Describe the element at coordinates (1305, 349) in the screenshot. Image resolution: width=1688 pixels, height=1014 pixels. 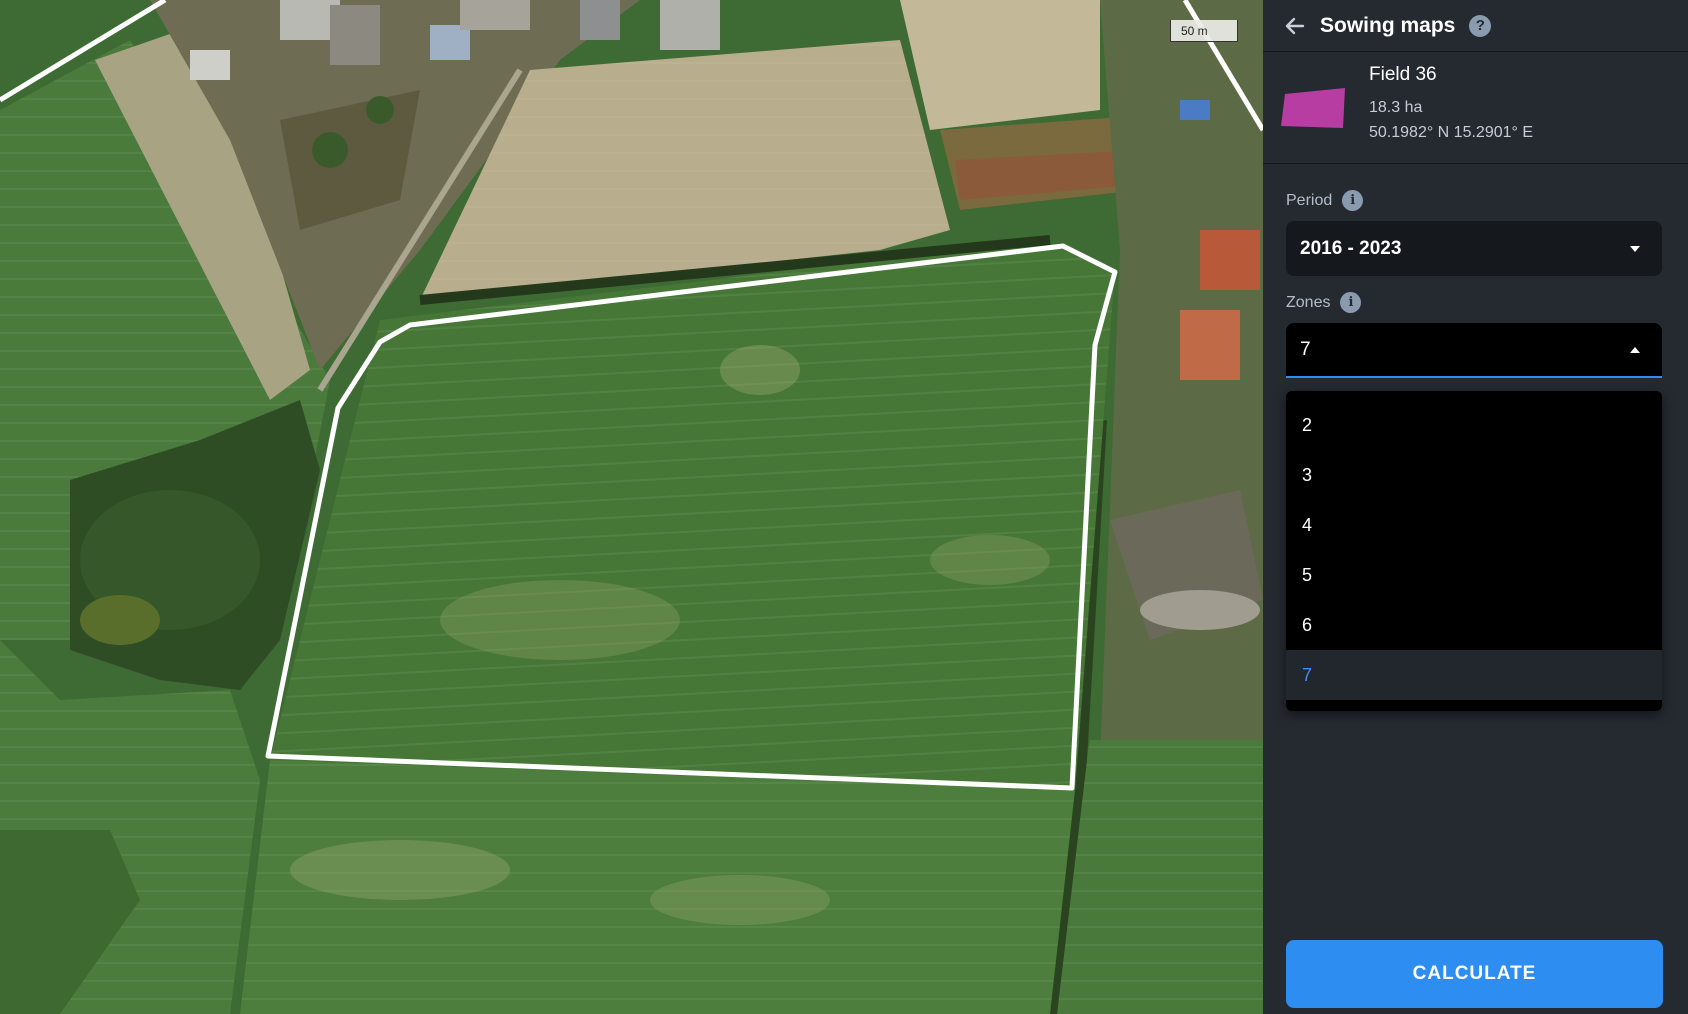
I see `zones-value: 7` at that location.